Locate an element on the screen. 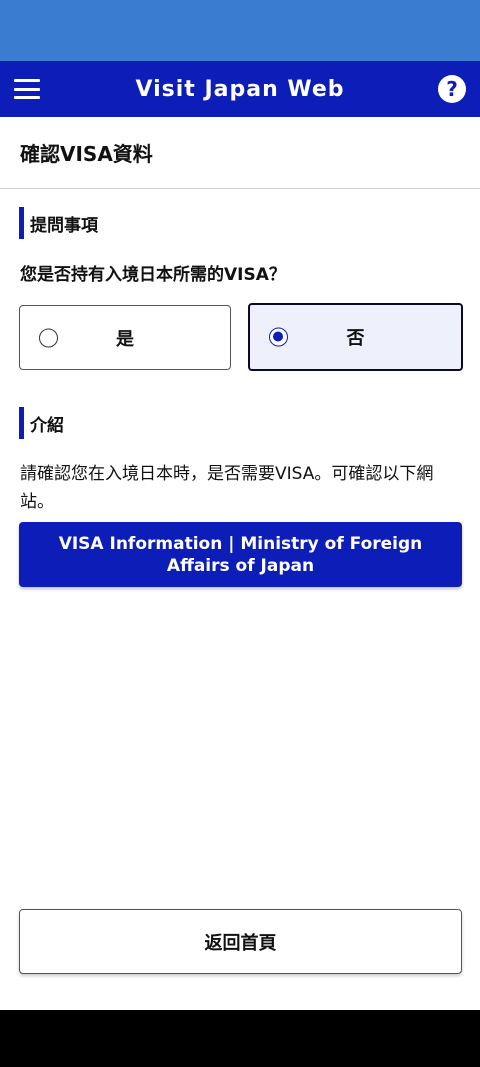 Image resolution: width=480 pixels, height=1067 pixels. app-header: Visit Japan Web ? is located at coordinates (240, 89).